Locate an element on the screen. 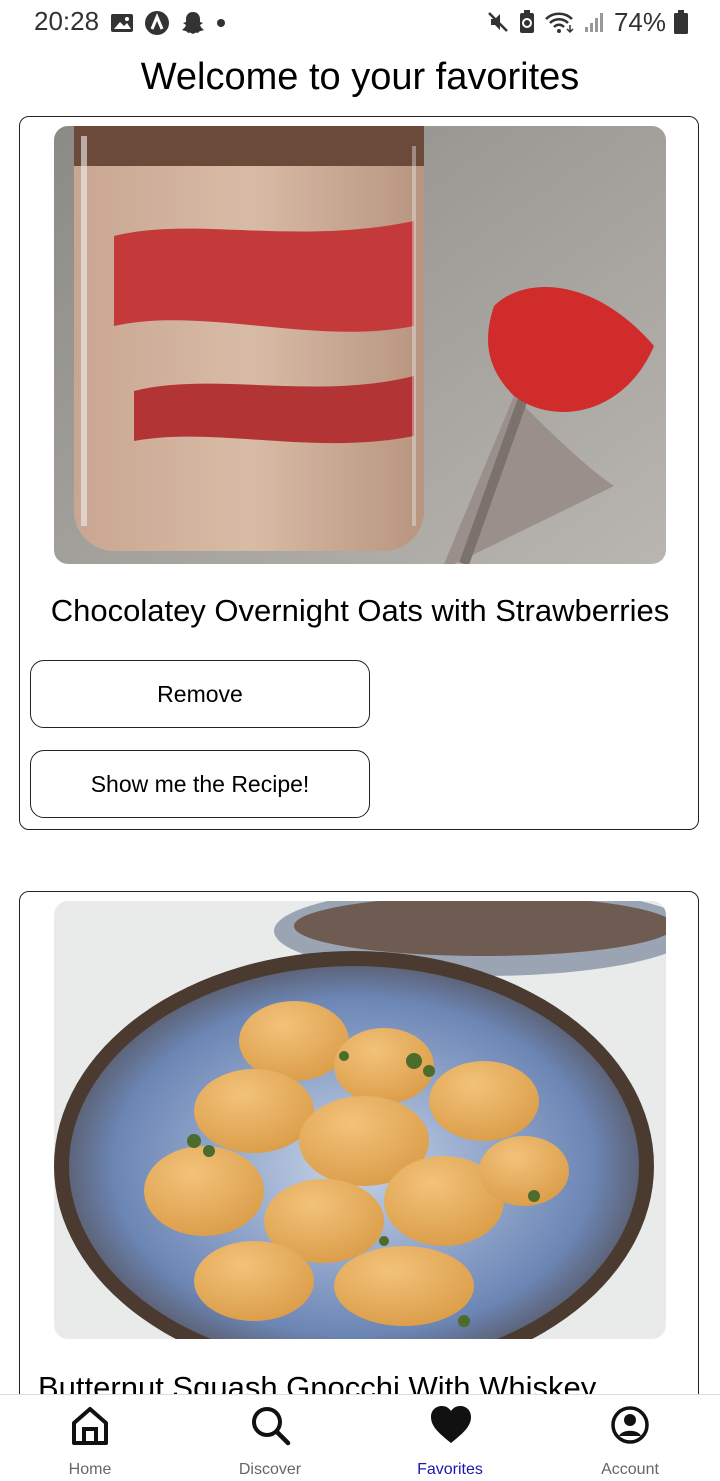 This screenshot has width=720, height=1481. battery-icon is located at coordinates (681, 22).